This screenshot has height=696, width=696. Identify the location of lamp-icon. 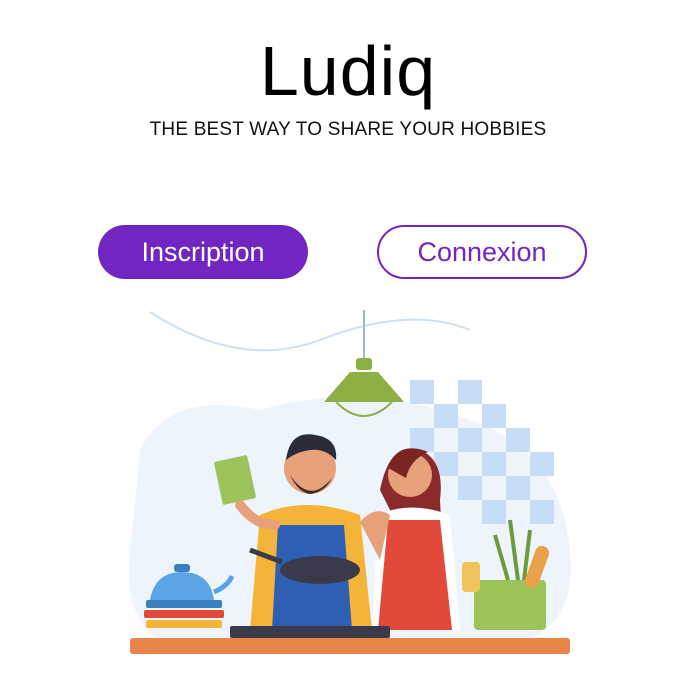
(364, 363).